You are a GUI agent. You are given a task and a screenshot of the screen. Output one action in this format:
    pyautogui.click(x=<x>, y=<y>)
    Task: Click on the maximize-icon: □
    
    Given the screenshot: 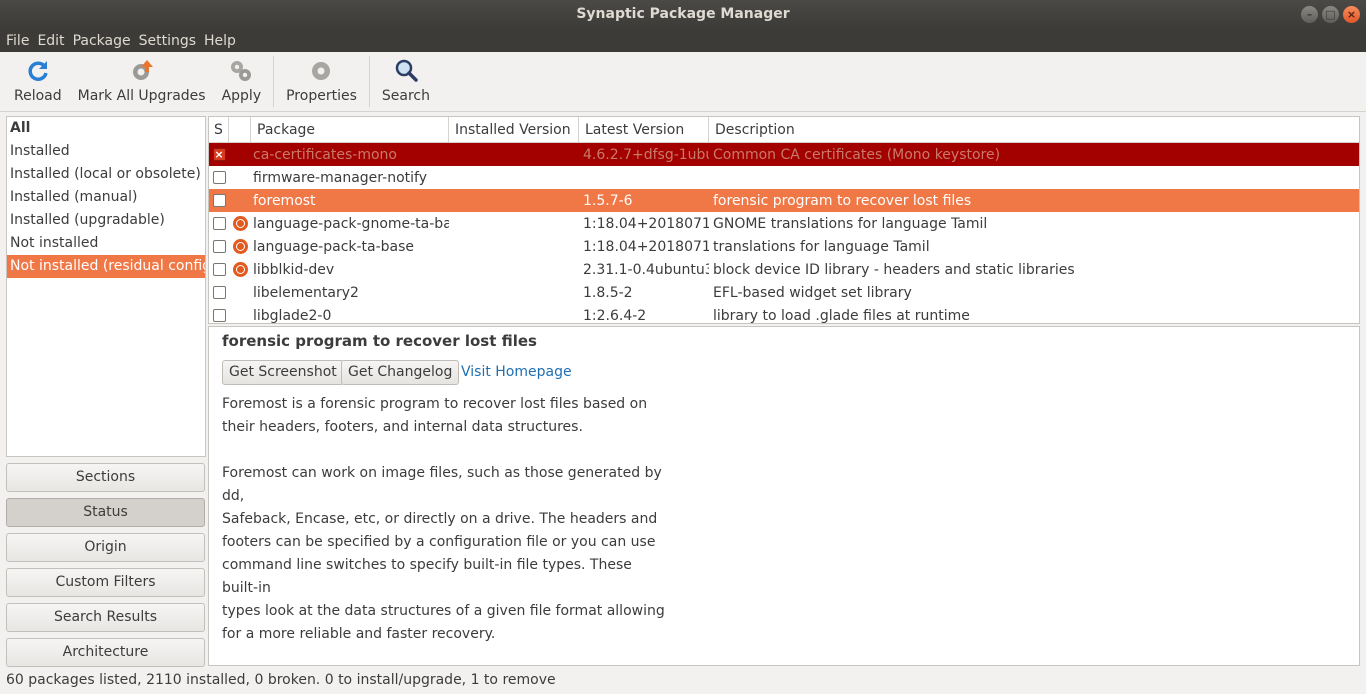 What is the action you would take?
    pyautogui.click(x=1330, y=14)
    